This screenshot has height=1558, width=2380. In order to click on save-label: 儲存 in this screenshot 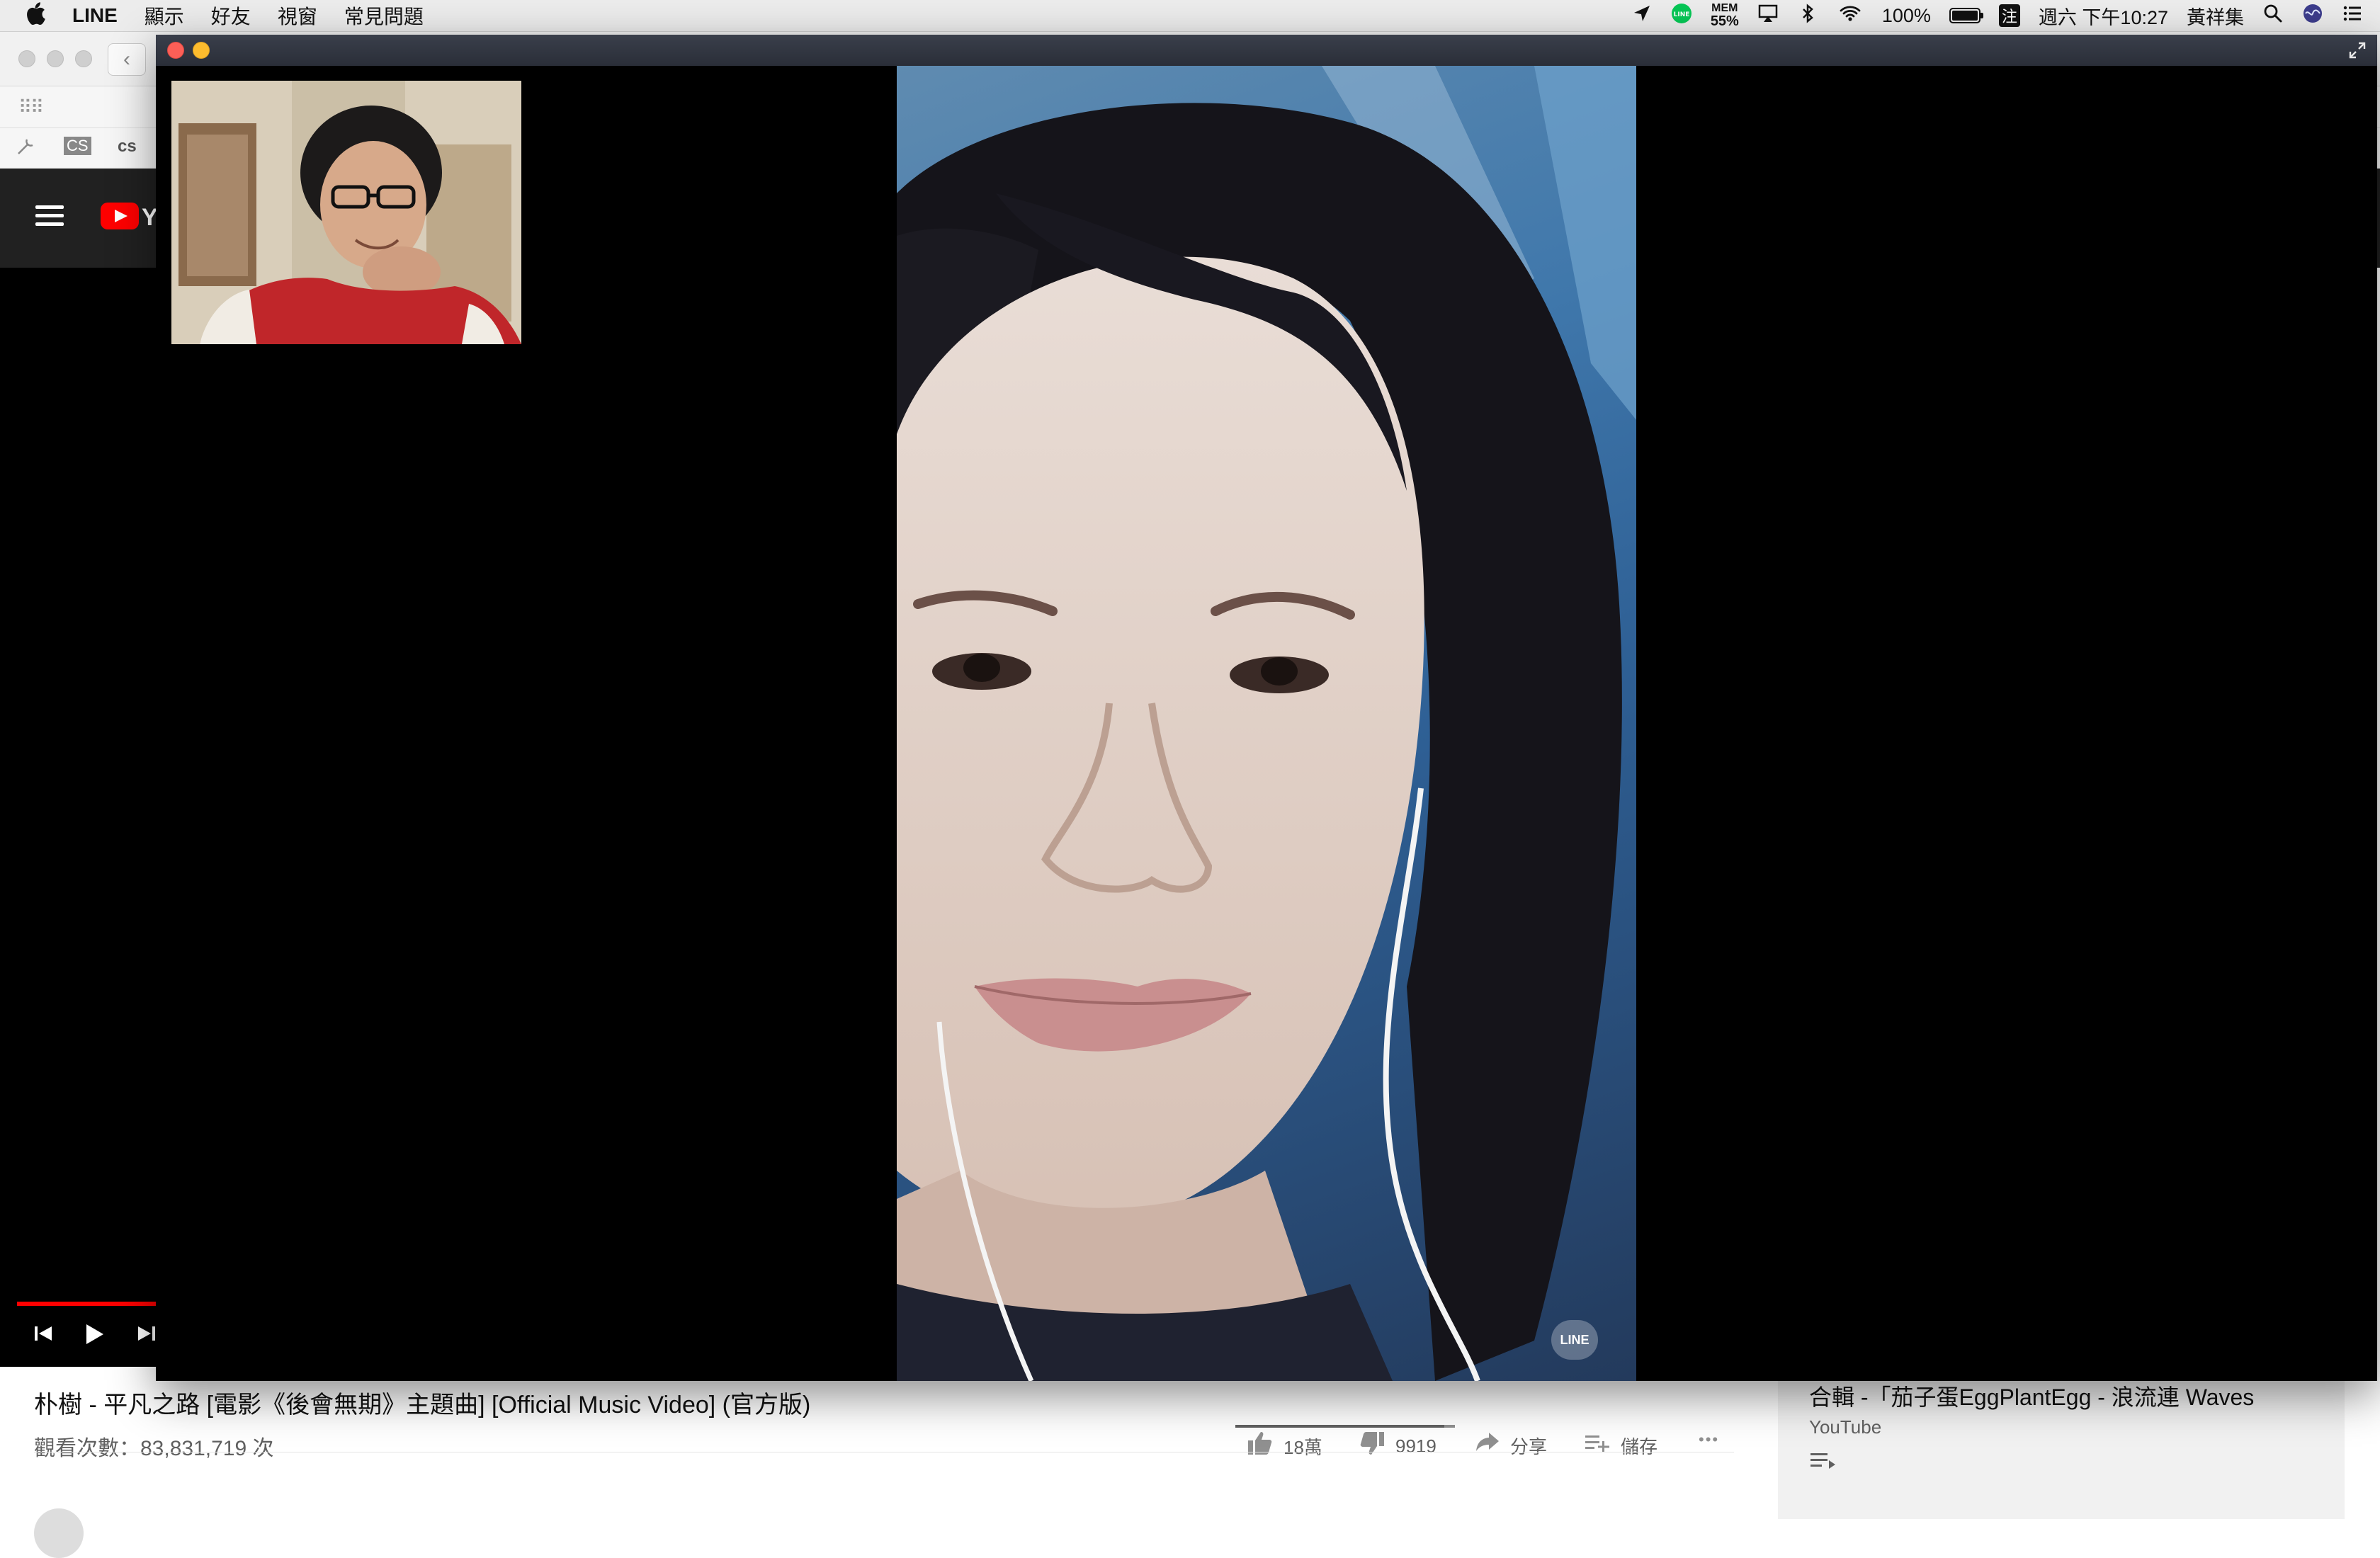, I will do `click(1640, 1446)`.